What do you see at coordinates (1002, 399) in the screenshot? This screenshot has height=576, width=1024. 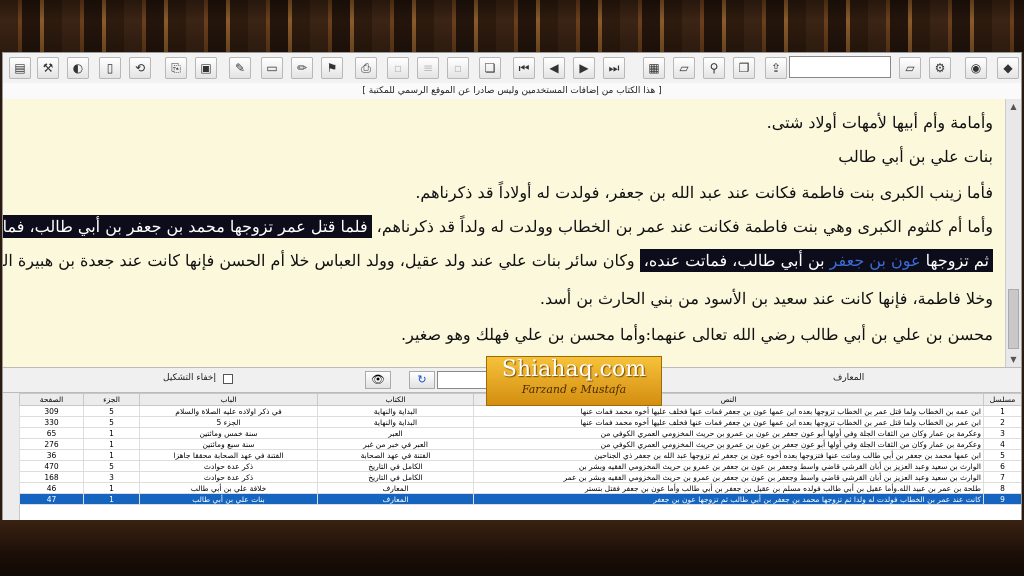 I see `column-header: مسلسل` at bounding box center [1002, 399].